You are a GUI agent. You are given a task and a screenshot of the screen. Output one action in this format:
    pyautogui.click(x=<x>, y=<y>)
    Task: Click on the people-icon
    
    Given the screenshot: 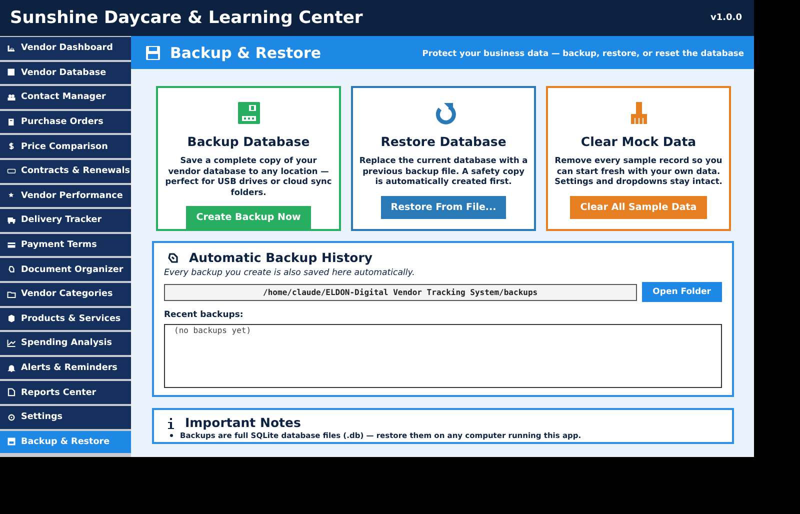 What is the action you would take?
    pyautogui.click(x=11, y=97)
    